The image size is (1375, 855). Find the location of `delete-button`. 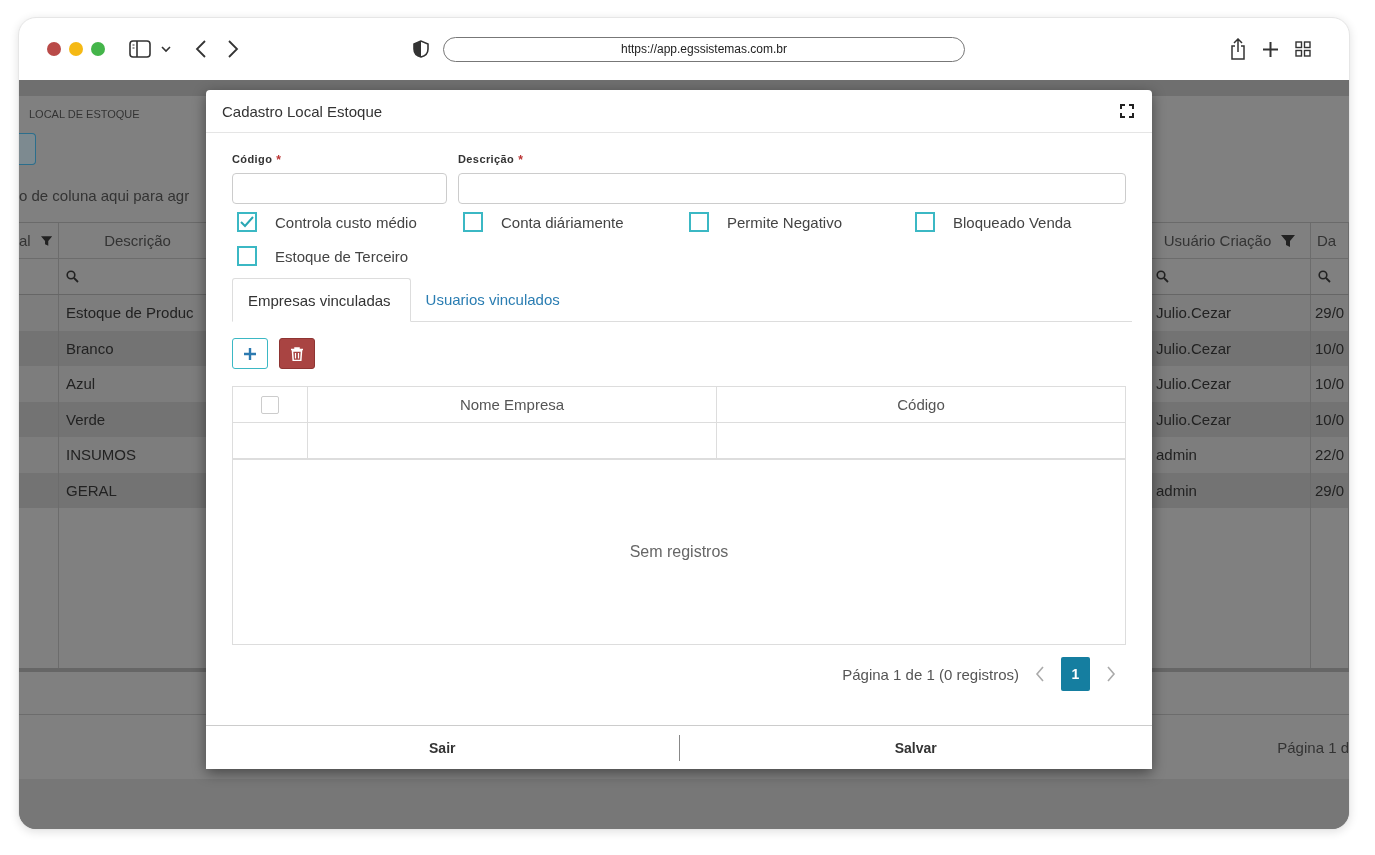

delete-button is located at coordinates (297, 353).